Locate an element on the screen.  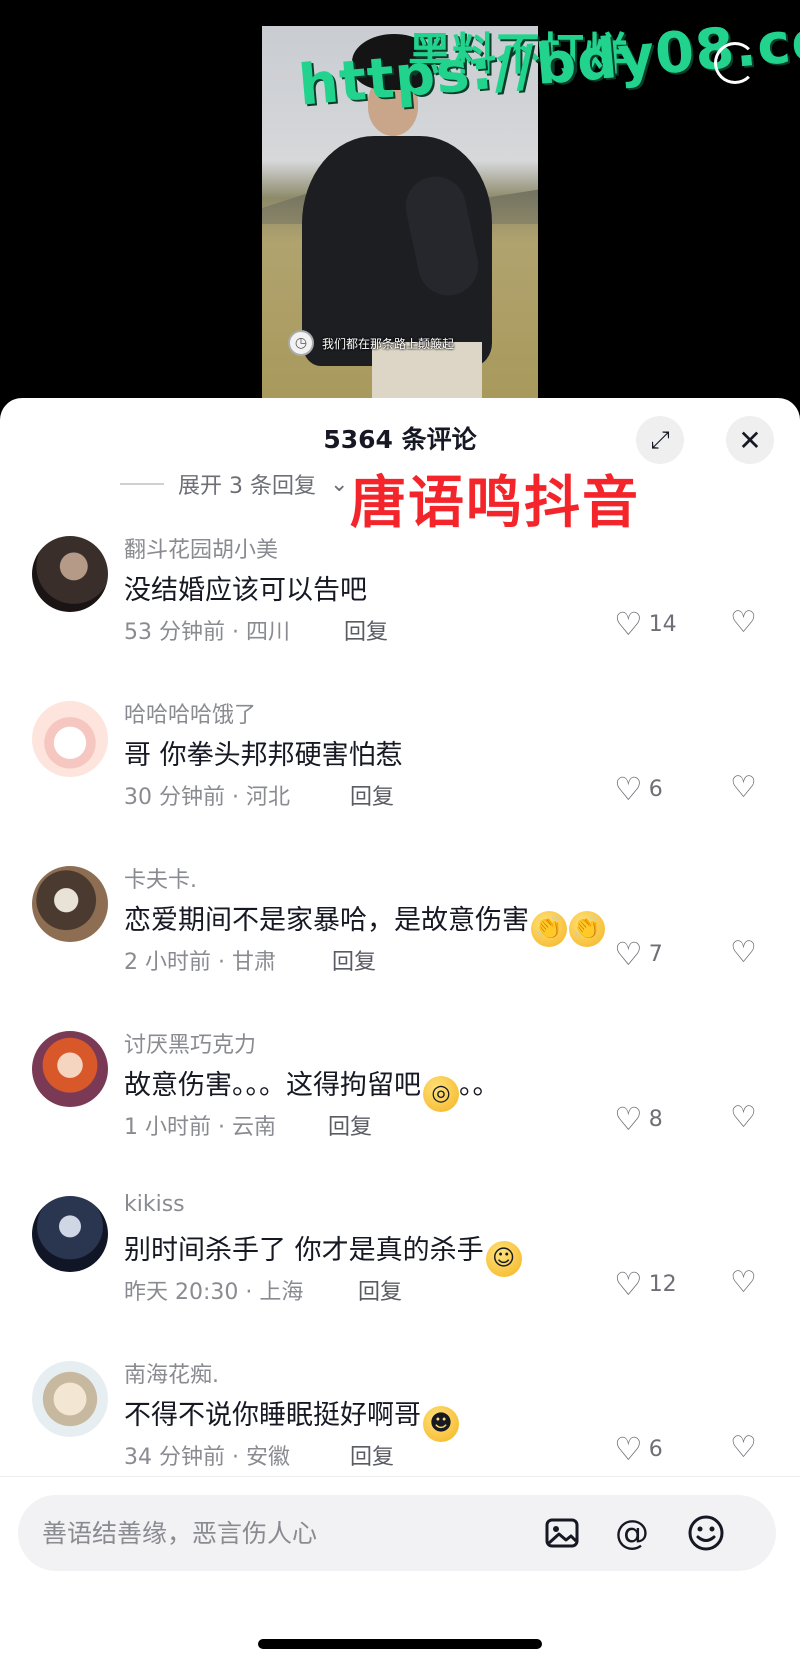
comment-text: 恋爱期间不是家暴哈，是故意伤害 👏 👏 is located at coordinates (364, 922).